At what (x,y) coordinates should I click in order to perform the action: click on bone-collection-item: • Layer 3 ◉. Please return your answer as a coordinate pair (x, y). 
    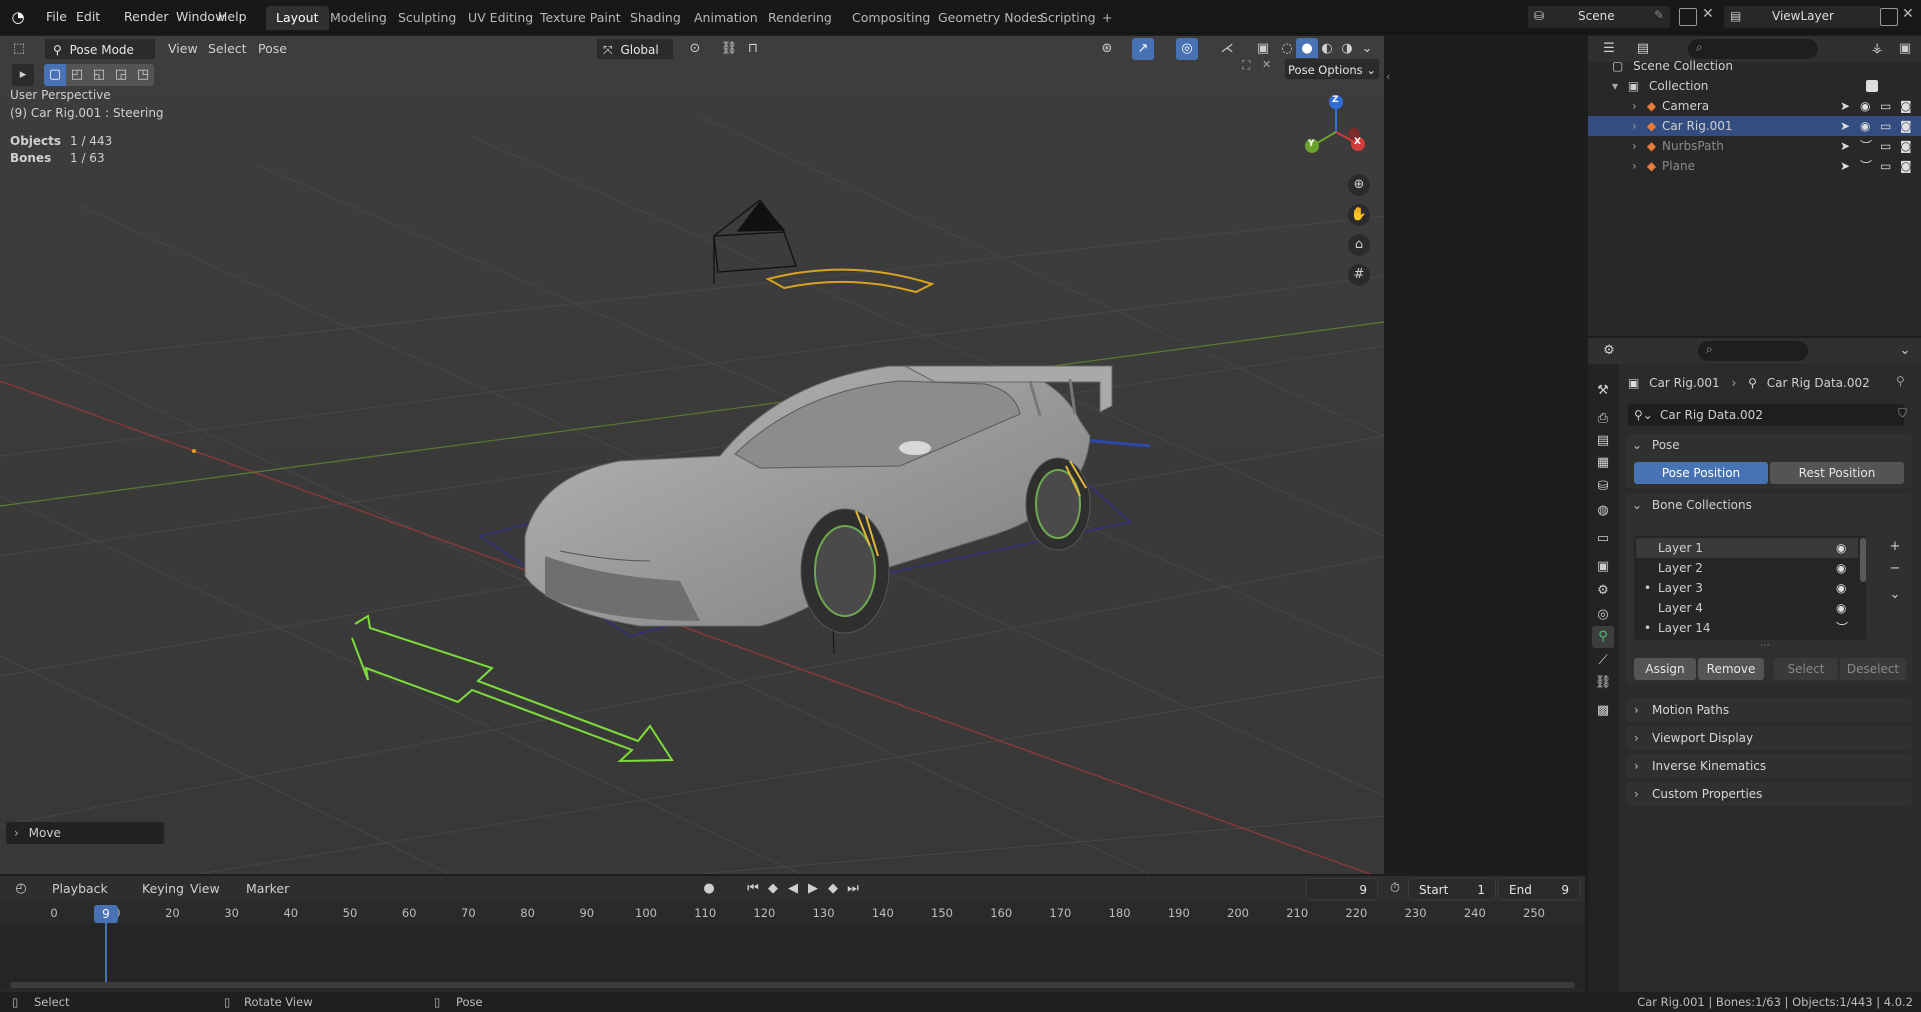
    Looking at the image, I should click on (1747, 588).